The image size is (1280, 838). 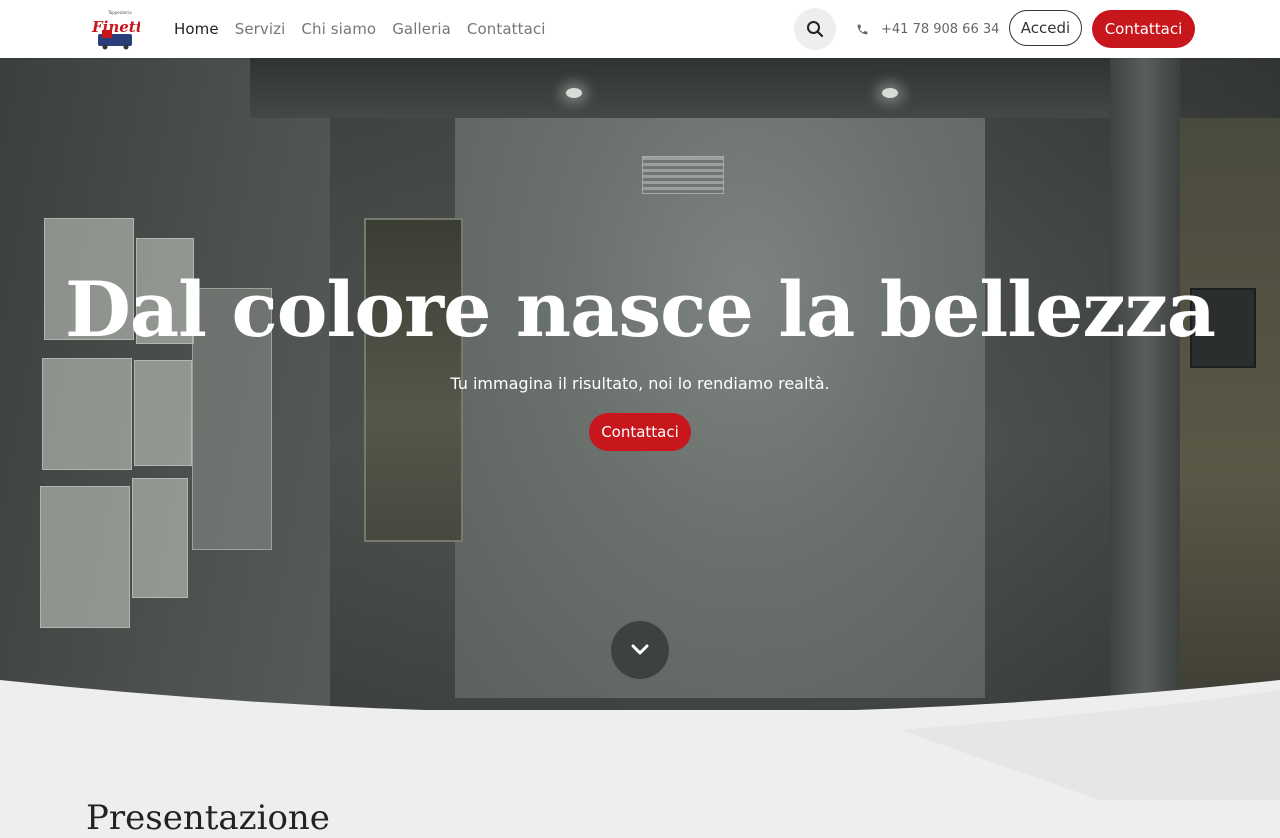 What do you see at coordinates (506, 29) in the screenshot?
I see `nav-item-contattaci: Contattaci` at bounding box center [506, 29].